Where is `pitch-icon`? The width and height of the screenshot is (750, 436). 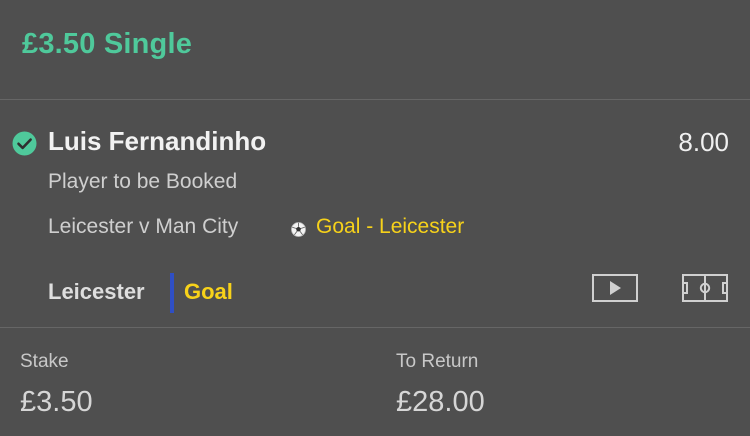 pitch-icon is located at coordinates (705, 288).